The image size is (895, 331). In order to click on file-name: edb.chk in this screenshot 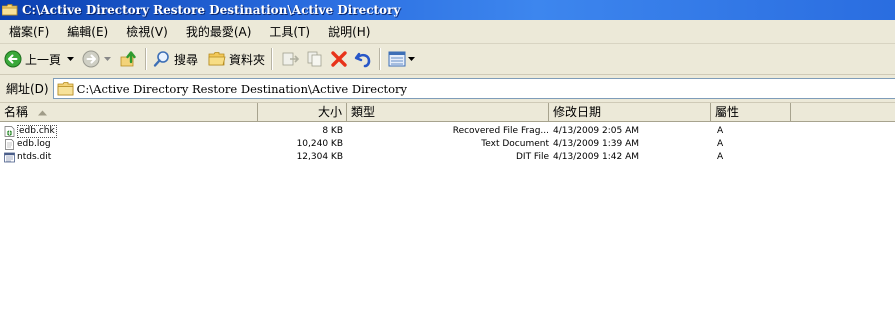, I will do `click(37, 131)`.